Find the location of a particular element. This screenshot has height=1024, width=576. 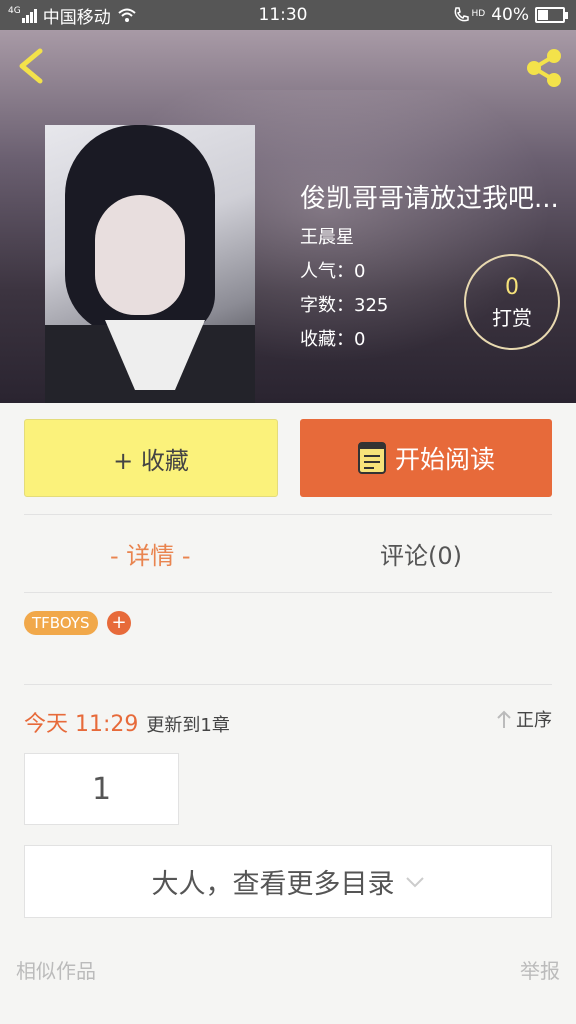

update-info: 今天 11:29 更新到1章 is located at coordinates (127, 722).